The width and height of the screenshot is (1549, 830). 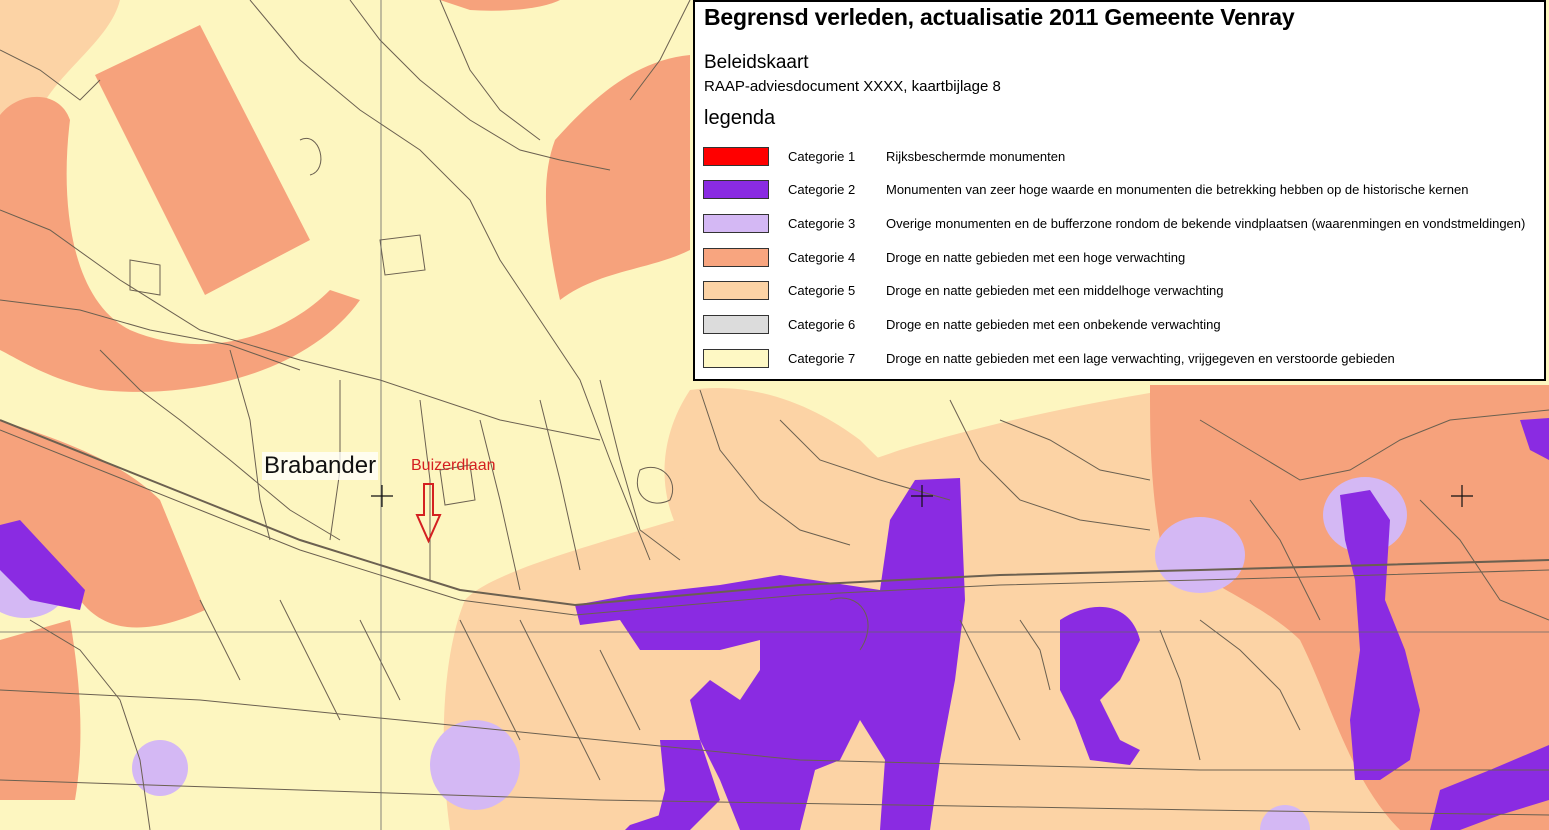 What do you see at coordinates (822, 290) in the screenshot?
I see `legend-item-label: Categorie 5` at bounding box center [822, 290].